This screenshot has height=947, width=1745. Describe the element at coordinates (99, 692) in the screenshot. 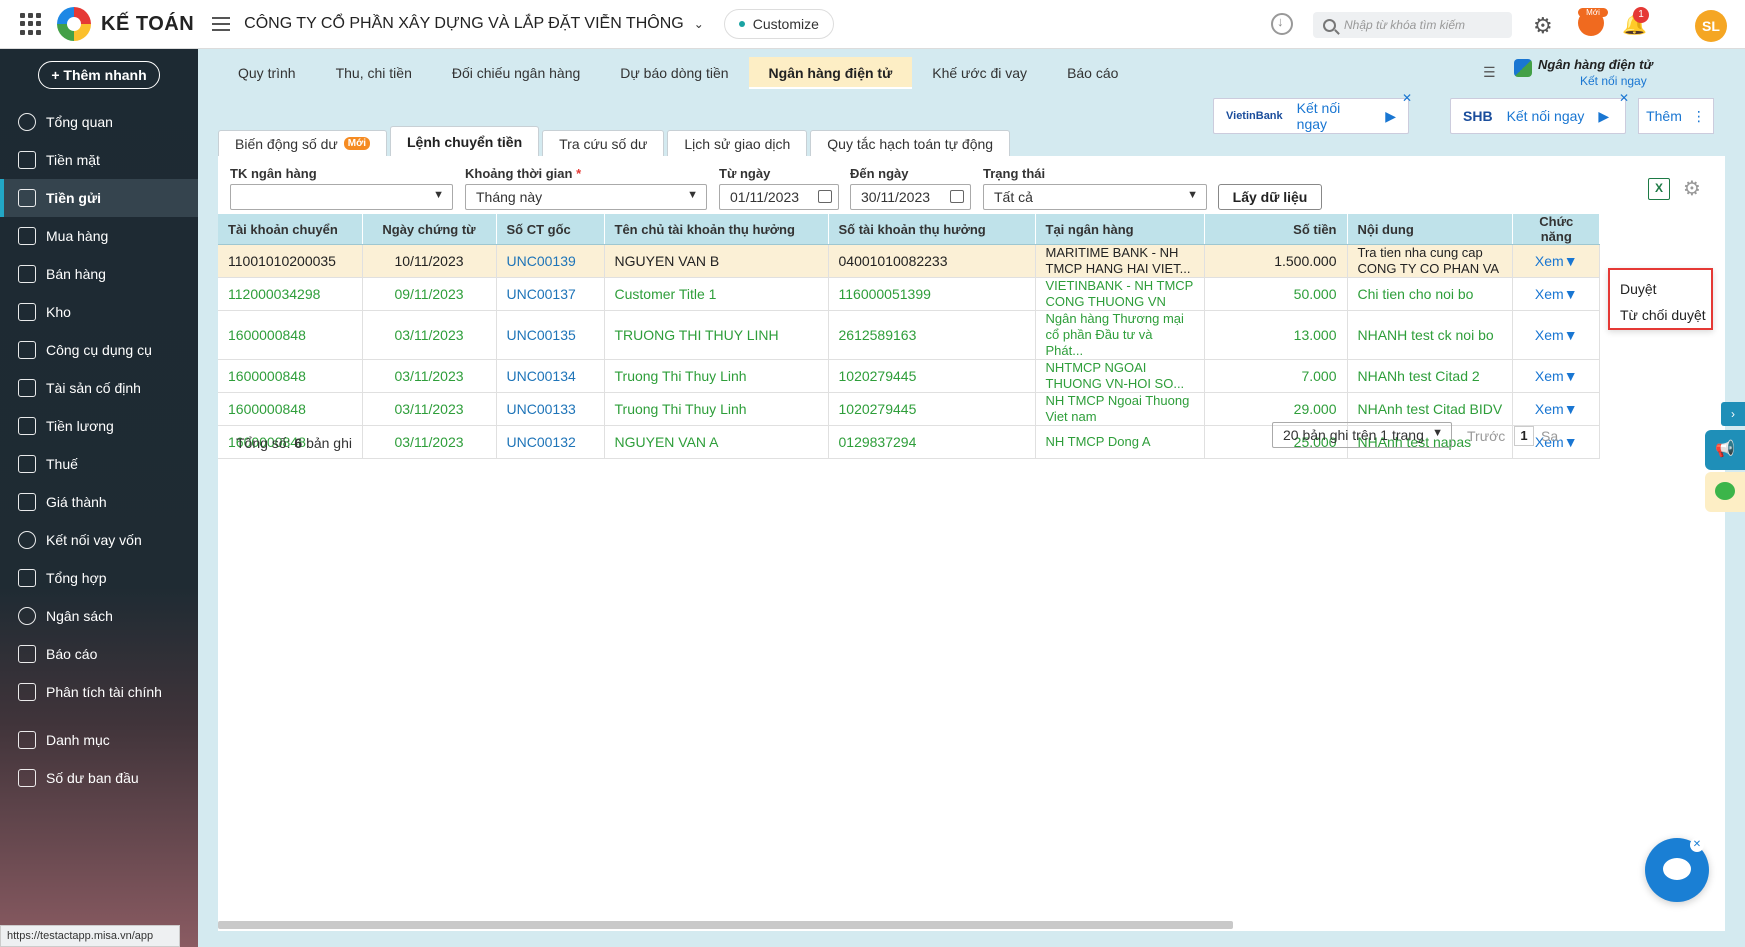

I see `sidebar-item-phan-tich: Phân tích tài chính` at that location.